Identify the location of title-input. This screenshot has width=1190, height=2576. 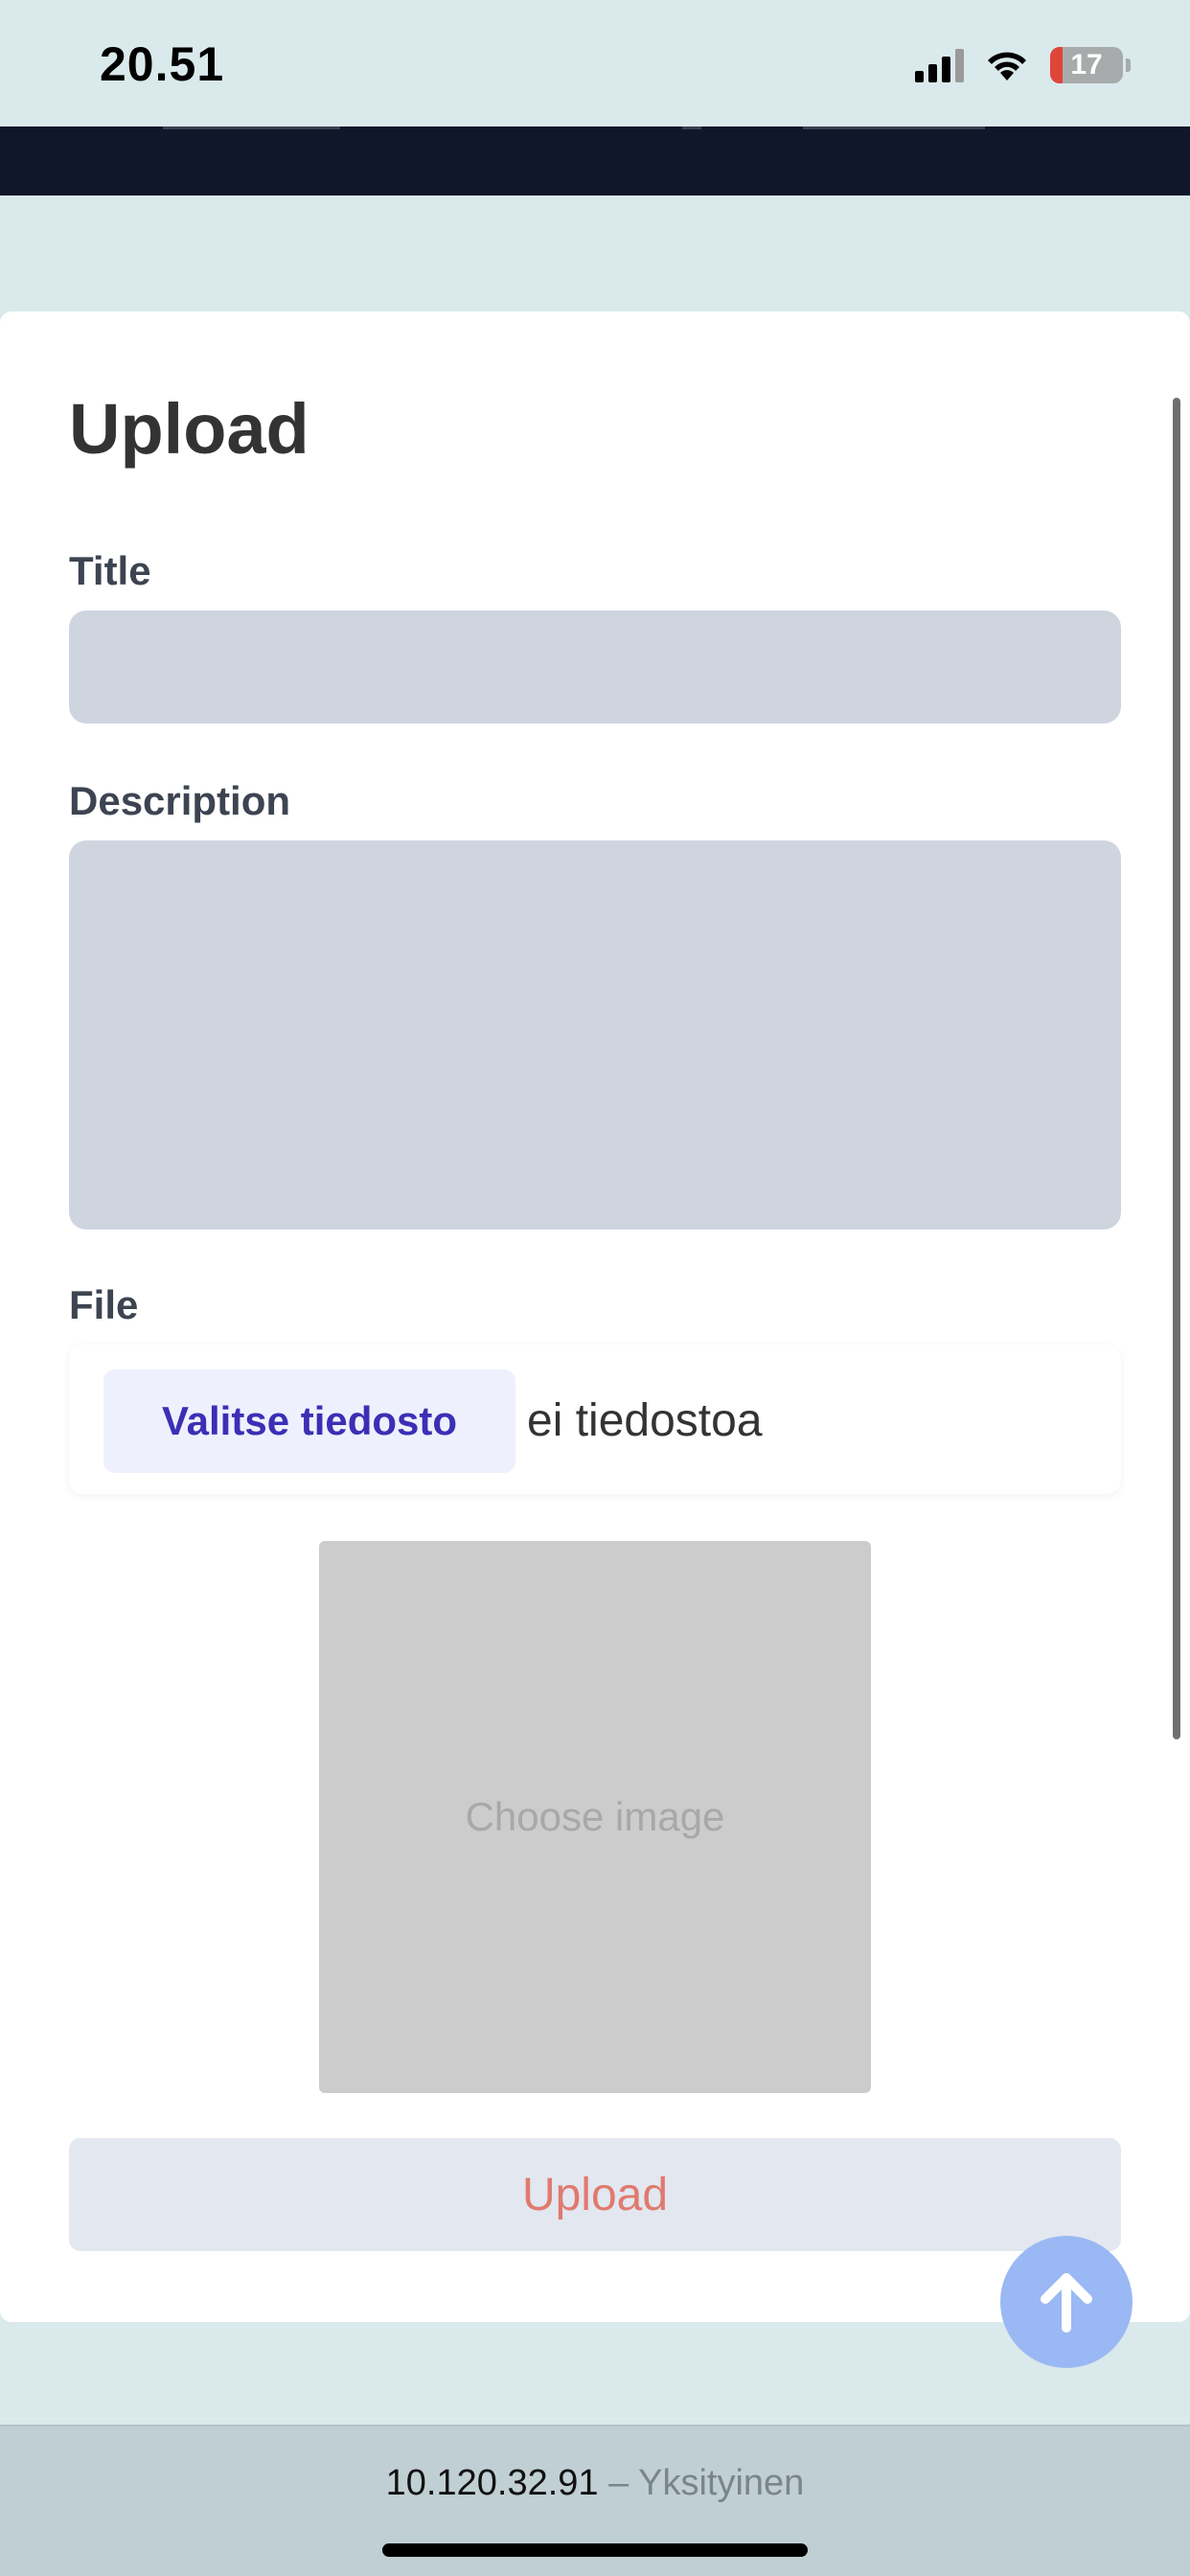
(595, 667).